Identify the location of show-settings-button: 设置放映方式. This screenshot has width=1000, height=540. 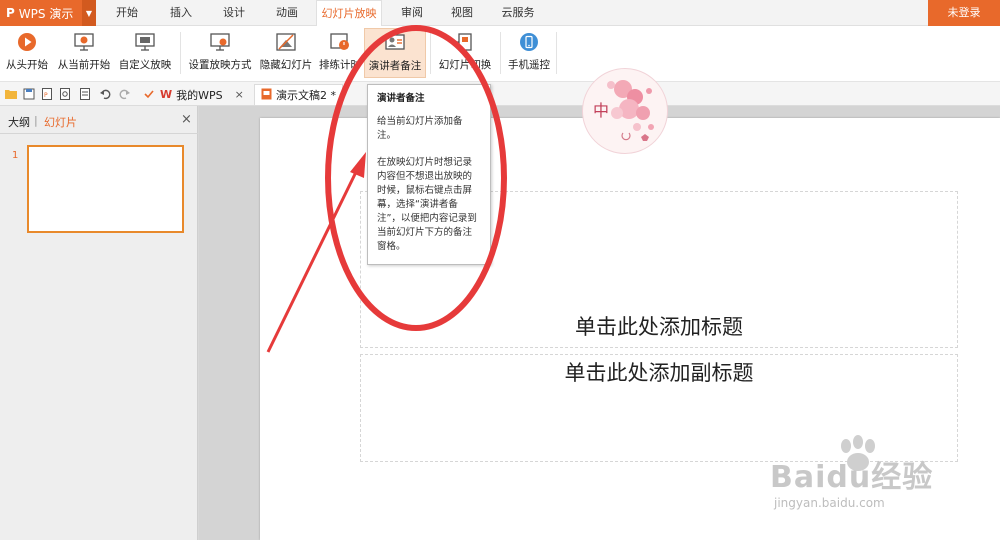
(220, 53).